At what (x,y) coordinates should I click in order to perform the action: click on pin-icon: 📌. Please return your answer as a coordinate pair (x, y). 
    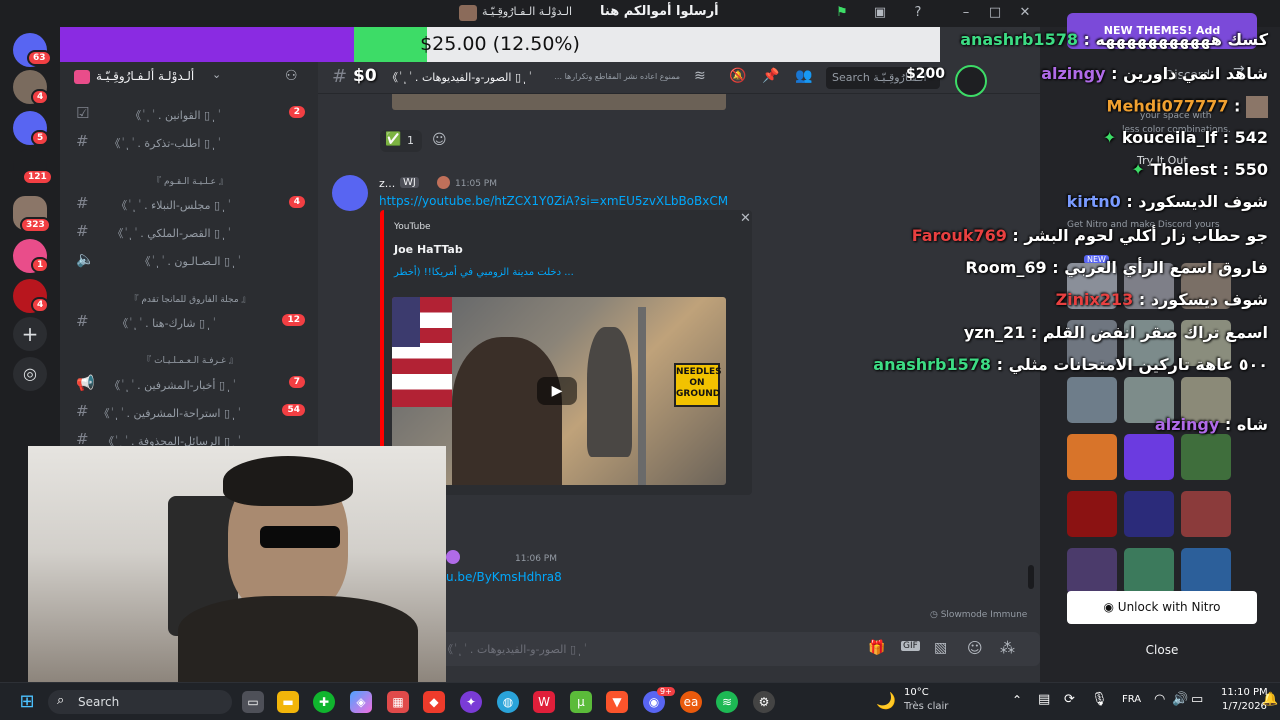
    Looking at the image, I should click on (770, 76).